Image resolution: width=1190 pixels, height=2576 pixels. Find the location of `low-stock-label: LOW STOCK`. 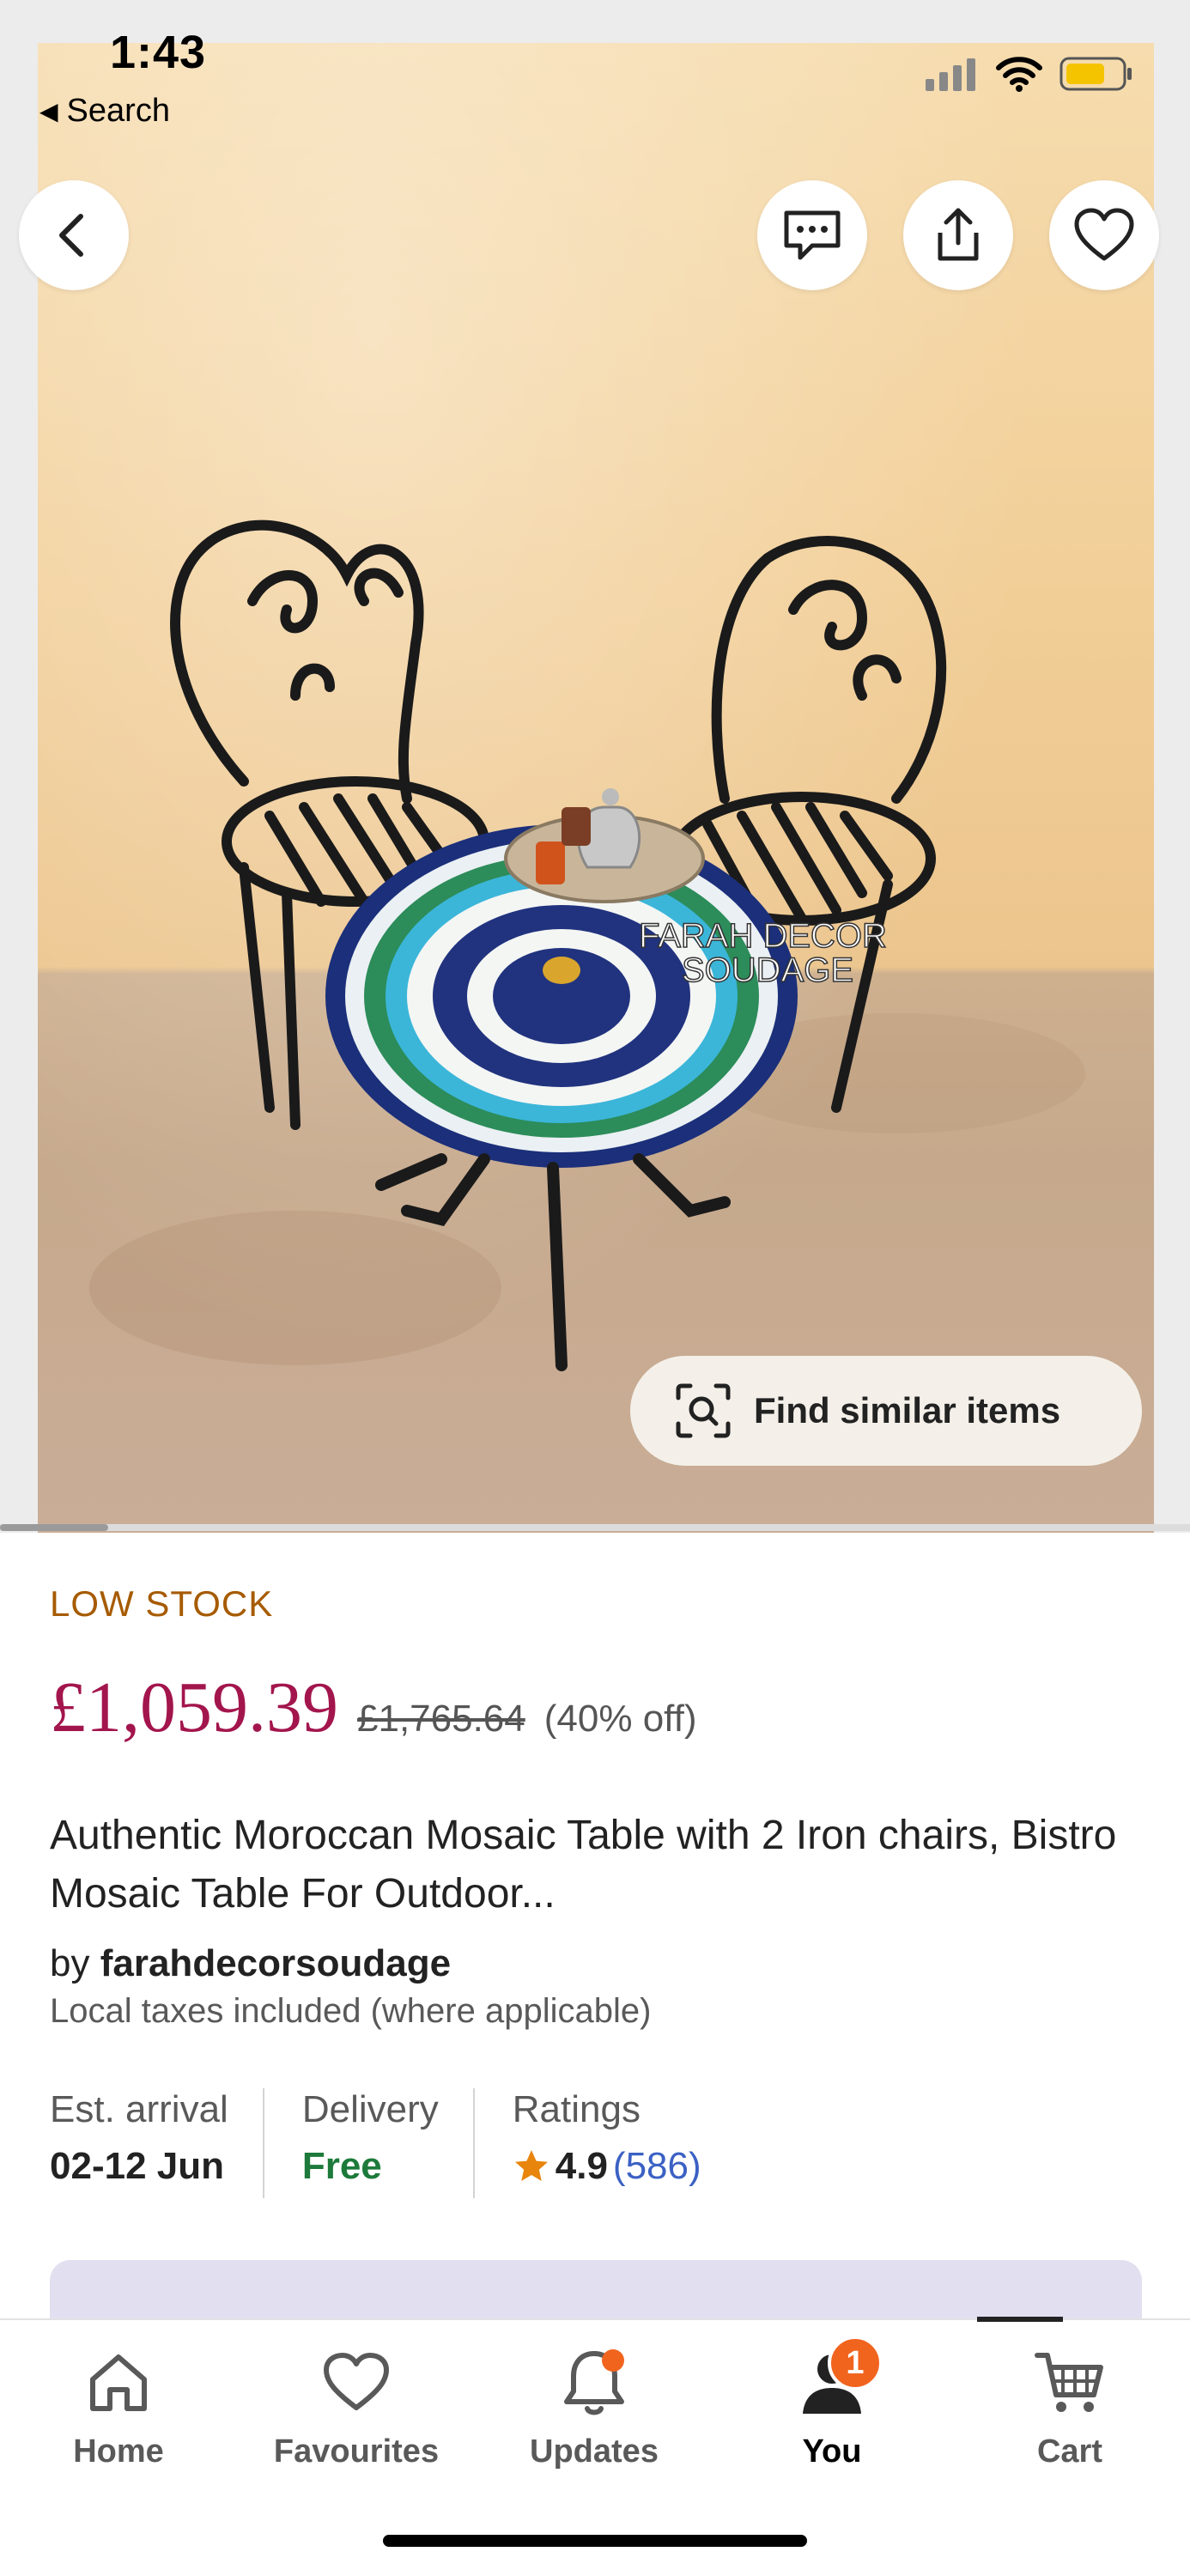

low-stock-label: LOW STOCK is located at coordinates (162, 1603).